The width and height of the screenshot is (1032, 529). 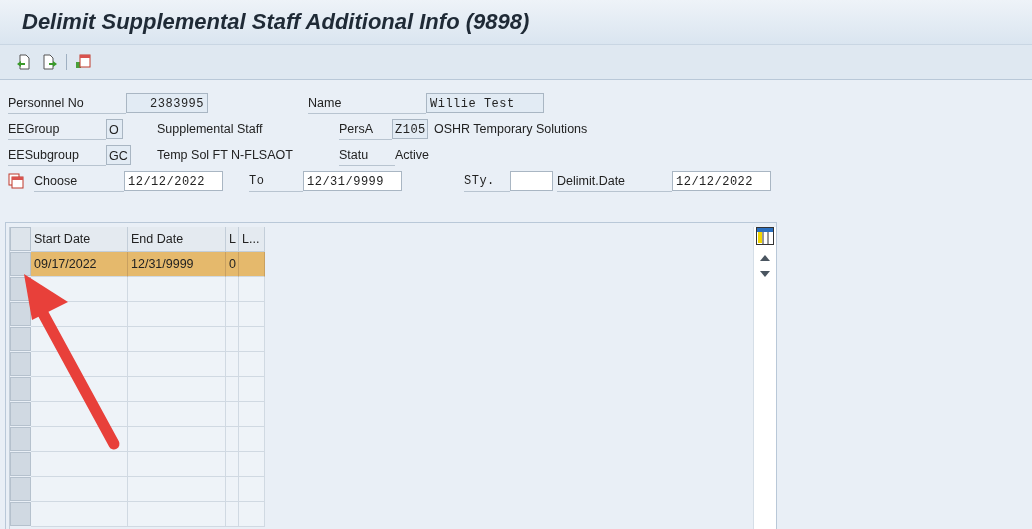 What do you see at coordinates (367, 155) in the screenshot?
I see `field-label: Statu` at bounding box center [367, 155].